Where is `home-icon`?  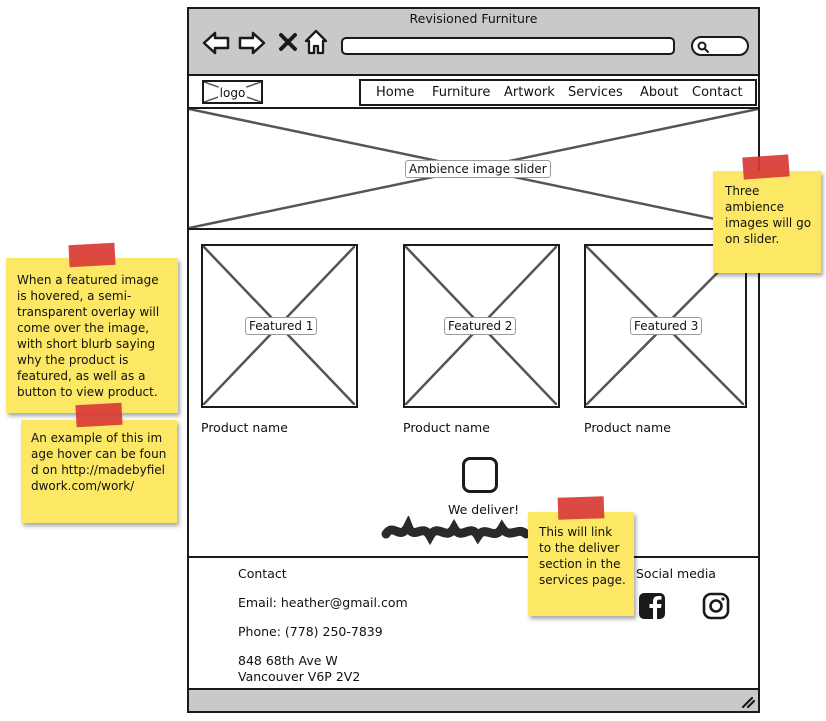
home-icon is located at coordinates (316, 42).